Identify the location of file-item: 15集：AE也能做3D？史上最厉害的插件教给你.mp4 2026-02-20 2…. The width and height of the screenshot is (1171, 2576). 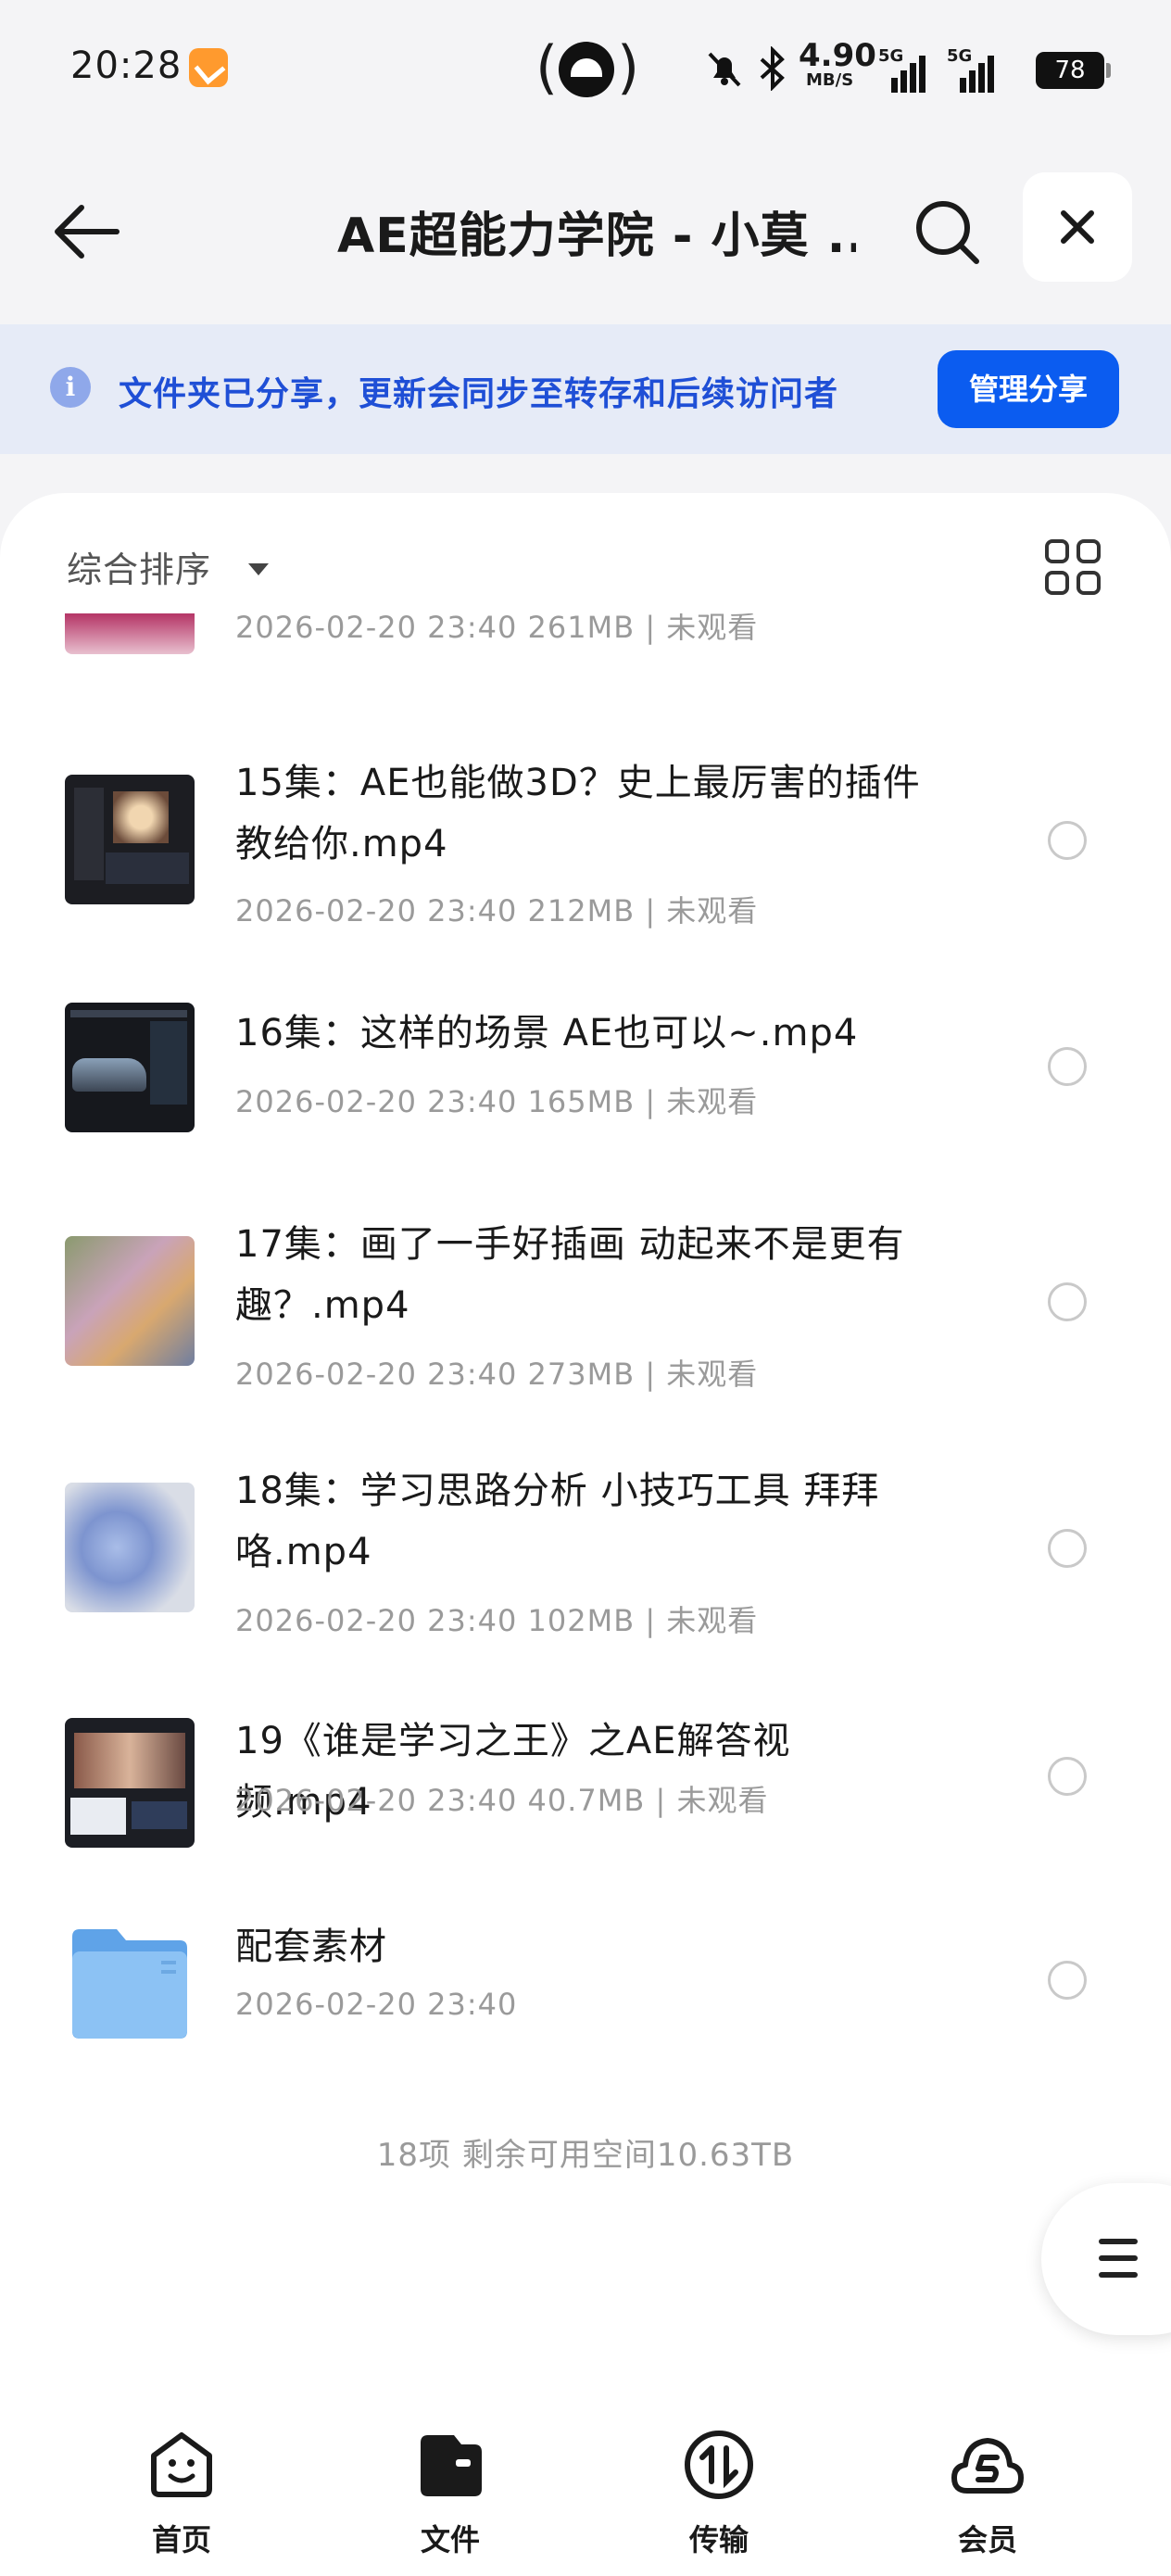
(585, 845).